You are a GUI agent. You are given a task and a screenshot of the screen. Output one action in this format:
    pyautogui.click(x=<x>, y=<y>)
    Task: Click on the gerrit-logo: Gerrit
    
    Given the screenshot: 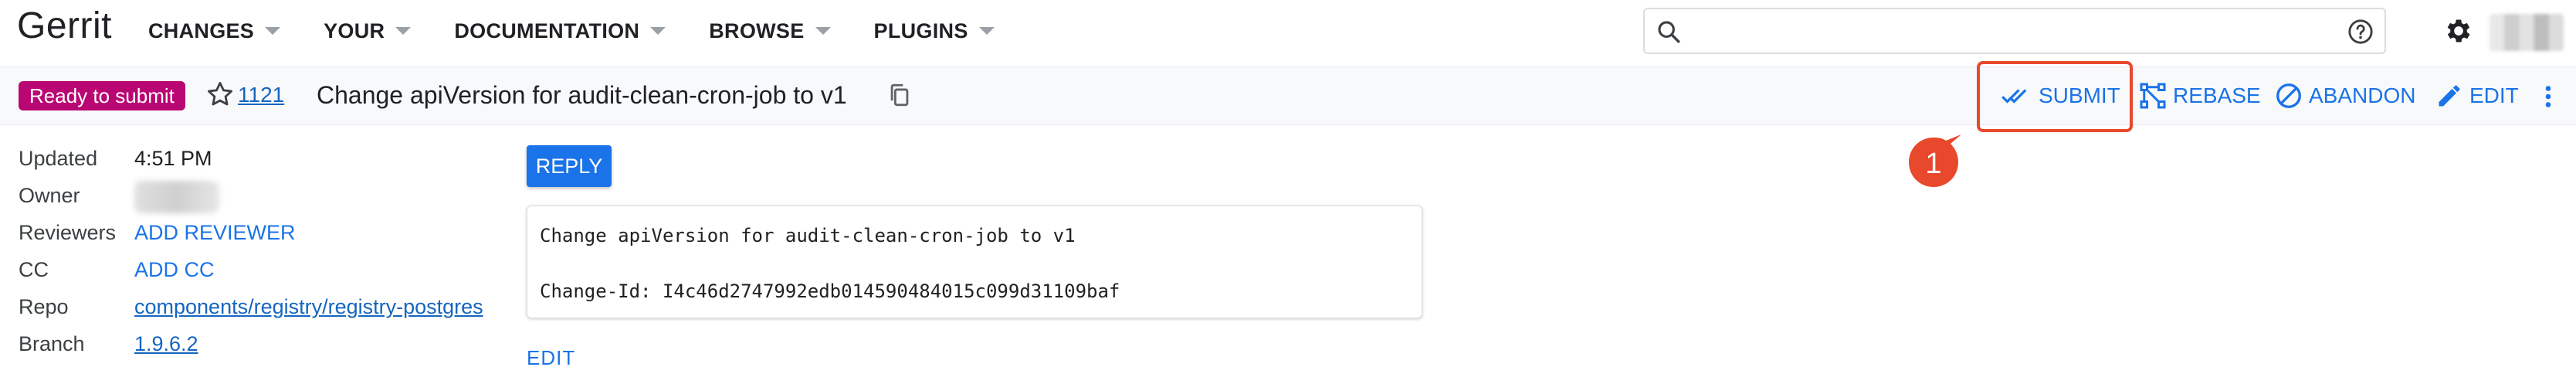 What is the action you would take?
    pyautogui.click(x=64, y=26)
    